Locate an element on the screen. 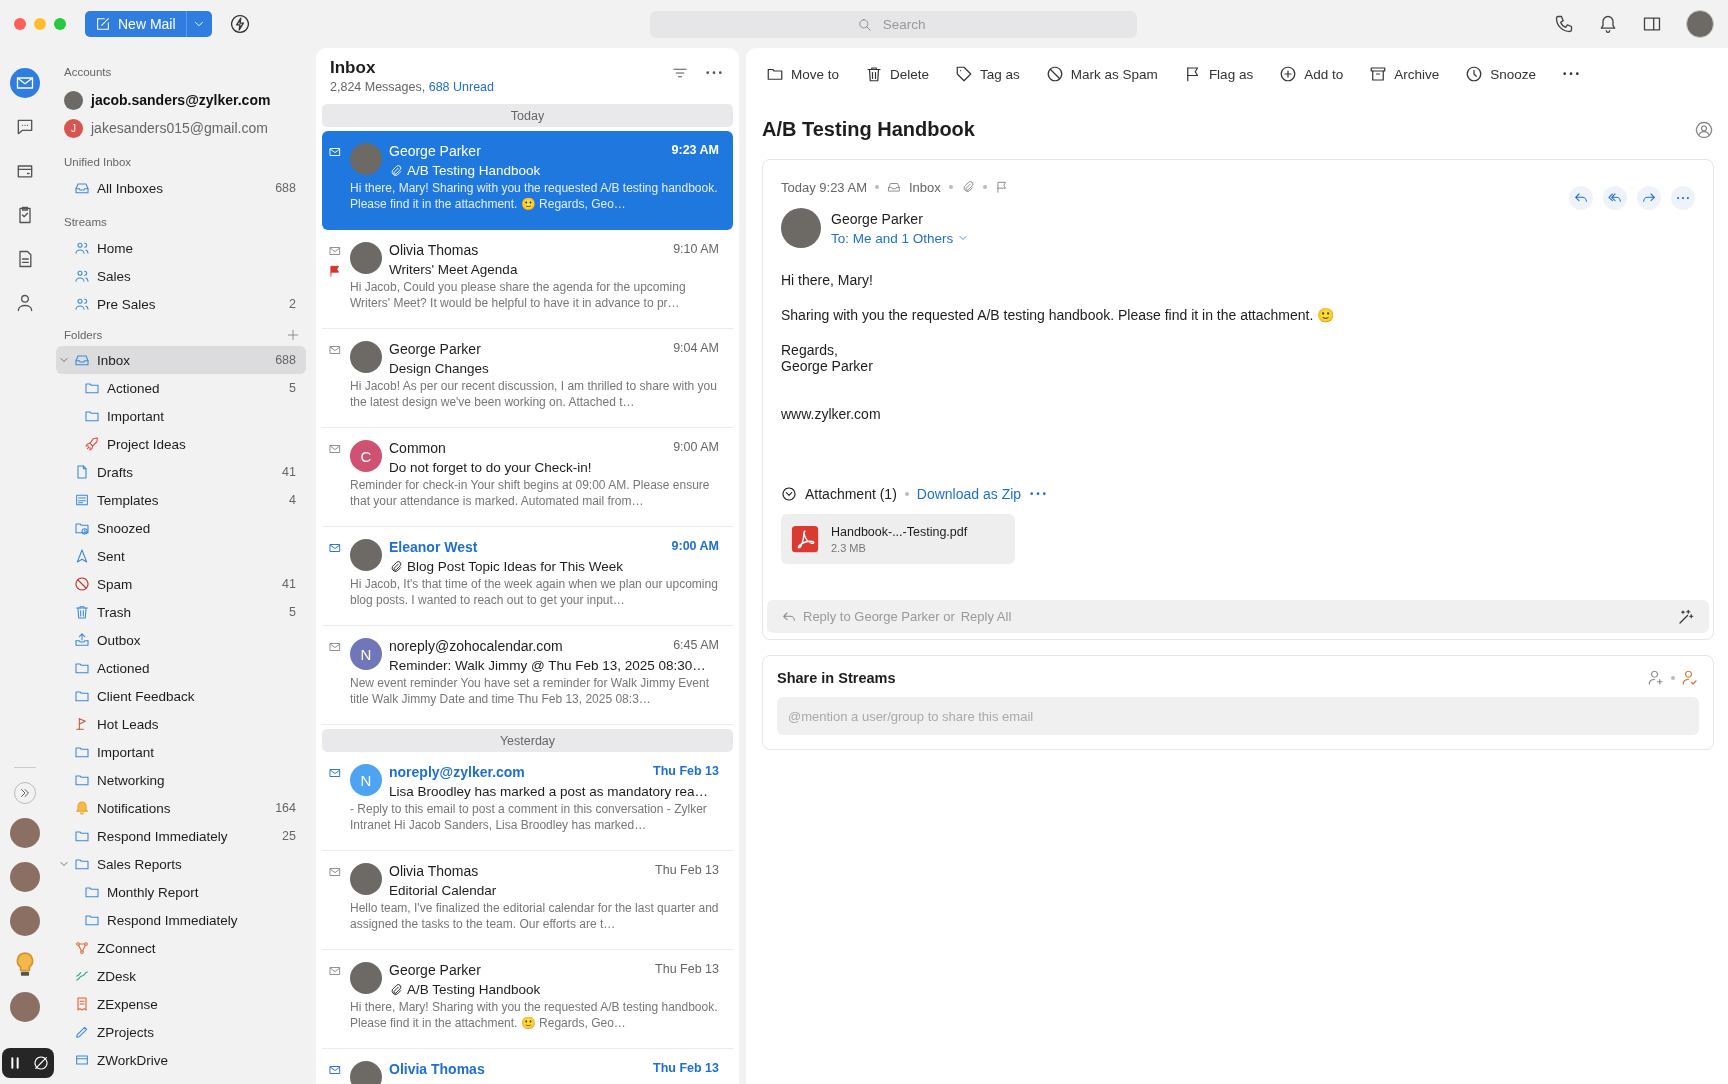 This screenshot has height=1084, width=1728. folder-item: ZConnect is located at coordinates (181, 948).